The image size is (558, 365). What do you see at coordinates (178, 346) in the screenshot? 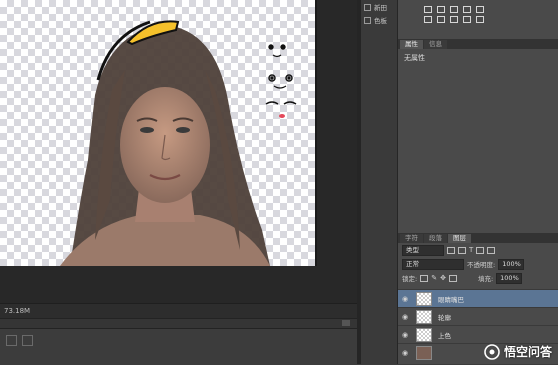
I see `timeline-panel` at bounding box center [178, 346].